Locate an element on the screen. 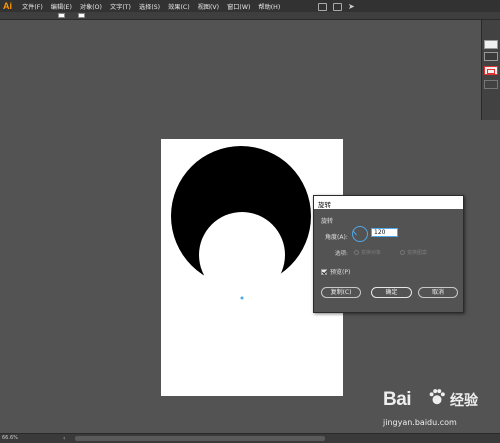 The width and height of the screenshot is (500, 443). transform-objects-option: 变换对象 is located at coordinates (367, 252).